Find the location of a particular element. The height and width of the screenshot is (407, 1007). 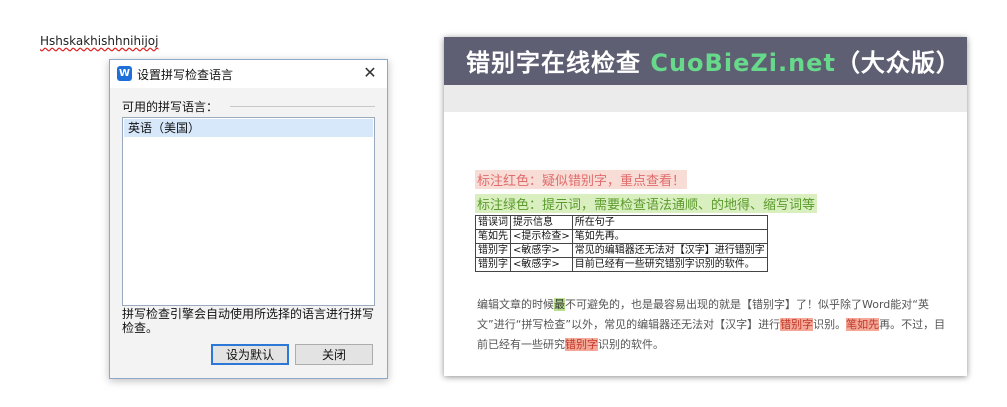

table-row: 错别字 <敏感字> 常见的编辑器还无法对【汉字】进行错别字 is located at coordinates (621, 250).